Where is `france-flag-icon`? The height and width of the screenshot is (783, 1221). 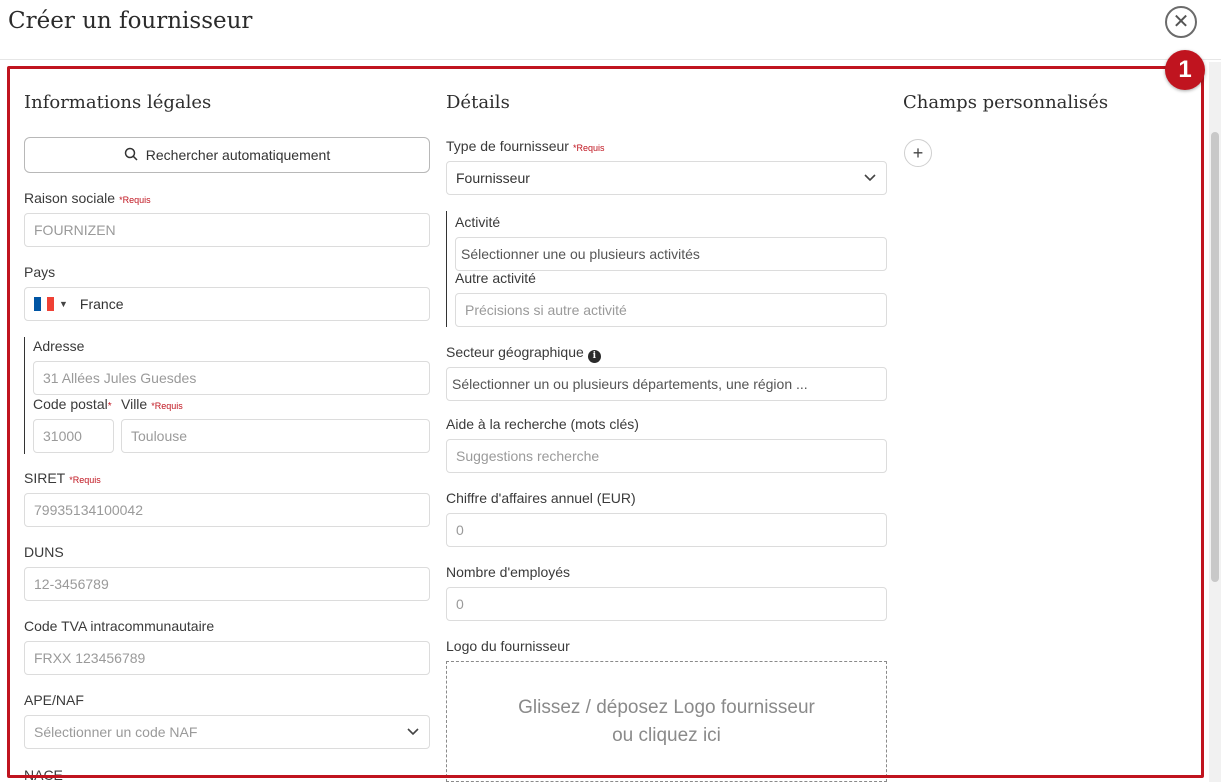 france-flag-icon is located at coordinates (44, 304).